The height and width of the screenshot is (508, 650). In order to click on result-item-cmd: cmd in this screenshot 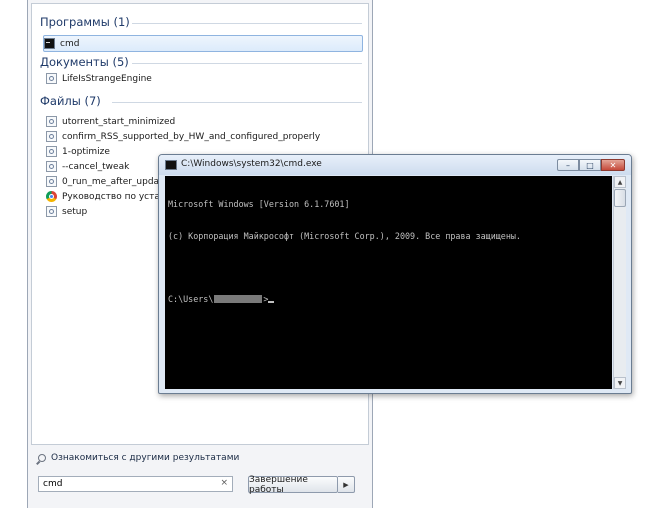, I will do `click(203, 43)`.